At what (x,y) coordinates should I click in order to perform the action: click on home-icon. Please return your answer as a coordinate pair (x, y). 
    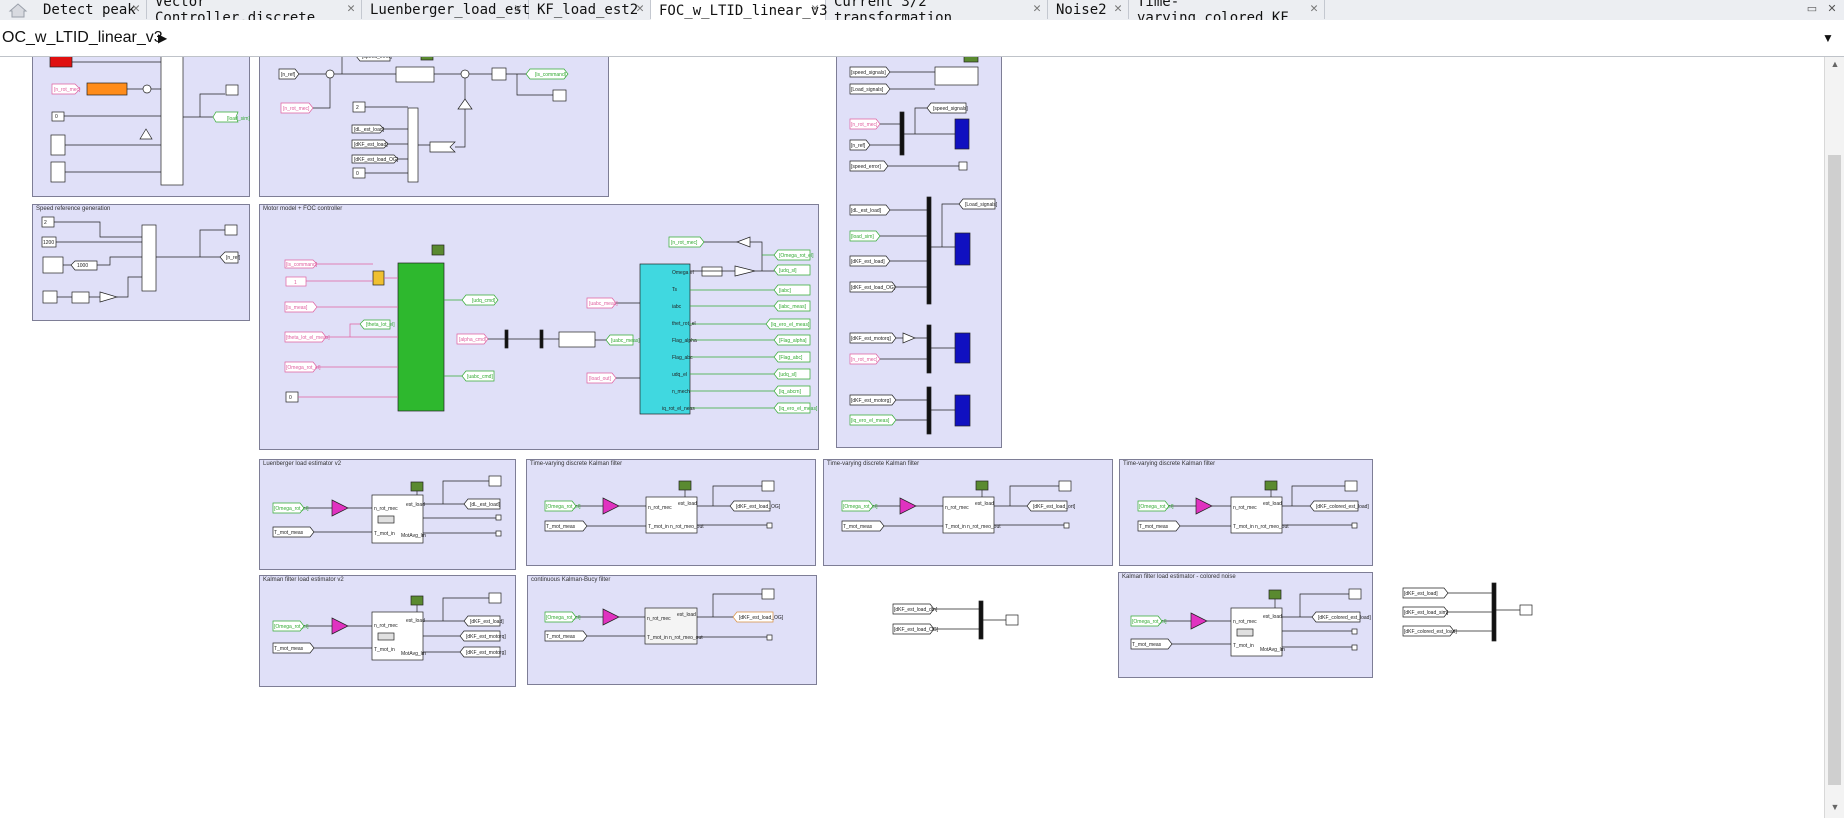
    Looking at the image, I should click on (18, 10).